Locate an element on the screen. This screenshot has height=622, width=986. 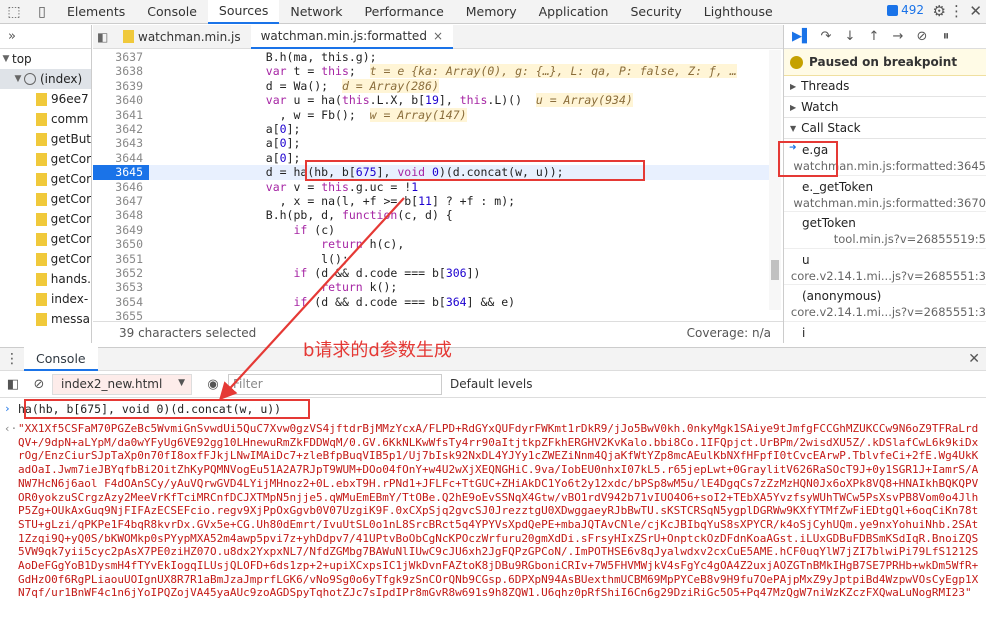
tab-application: Application is located at coordinates (574, 12).